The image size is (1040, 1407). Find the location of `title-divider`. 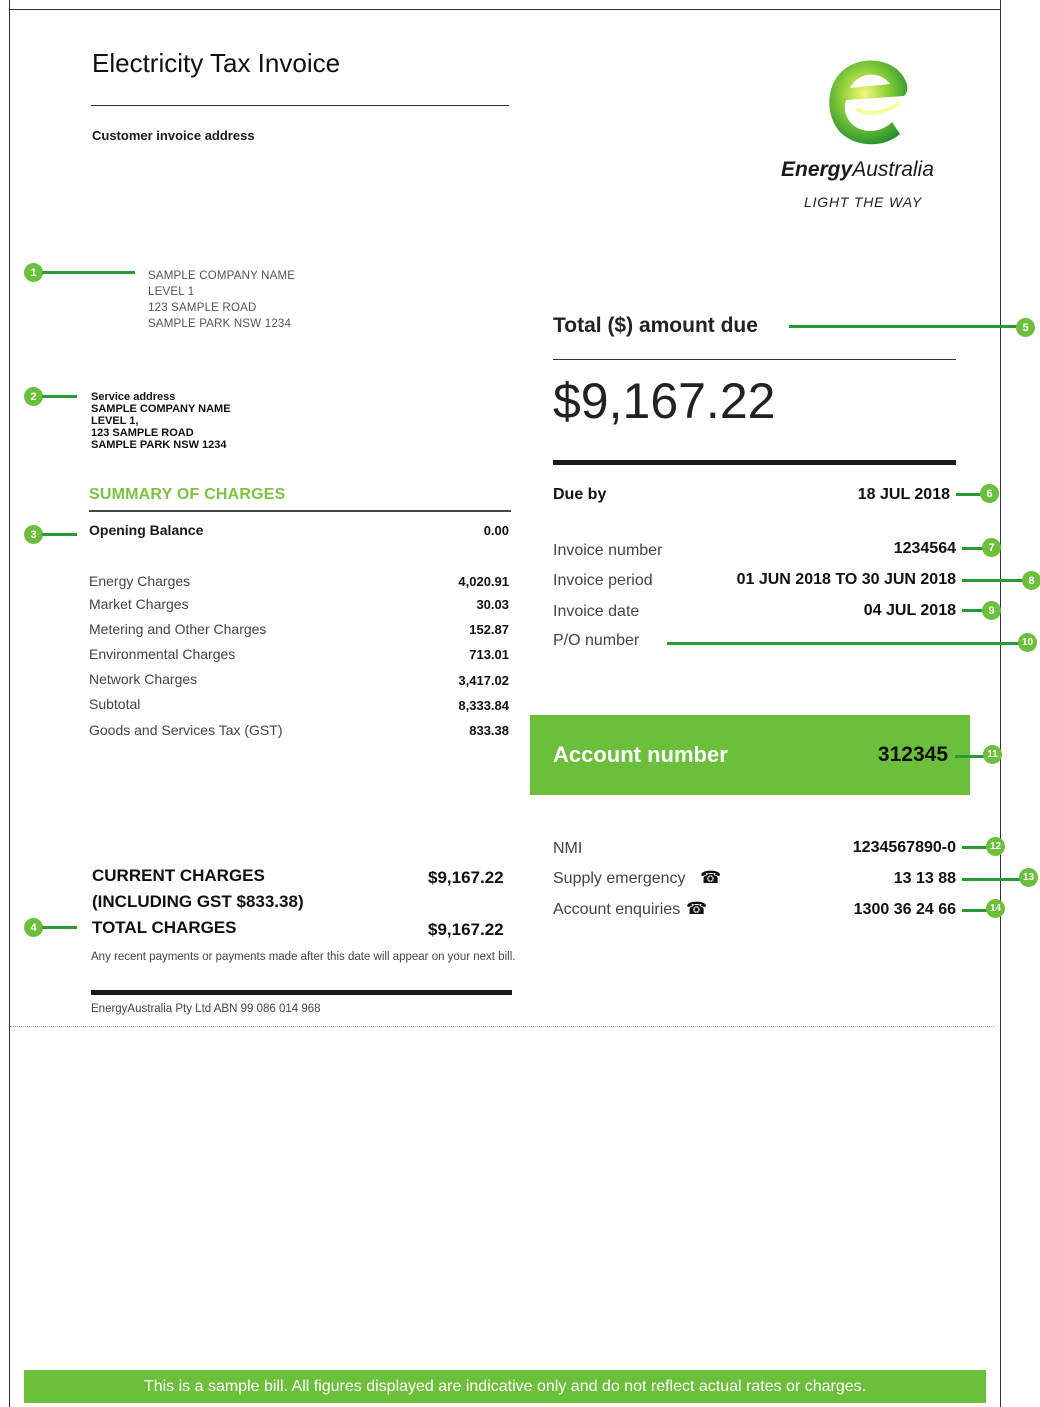

title-divider is located at coordinates (300, 105).